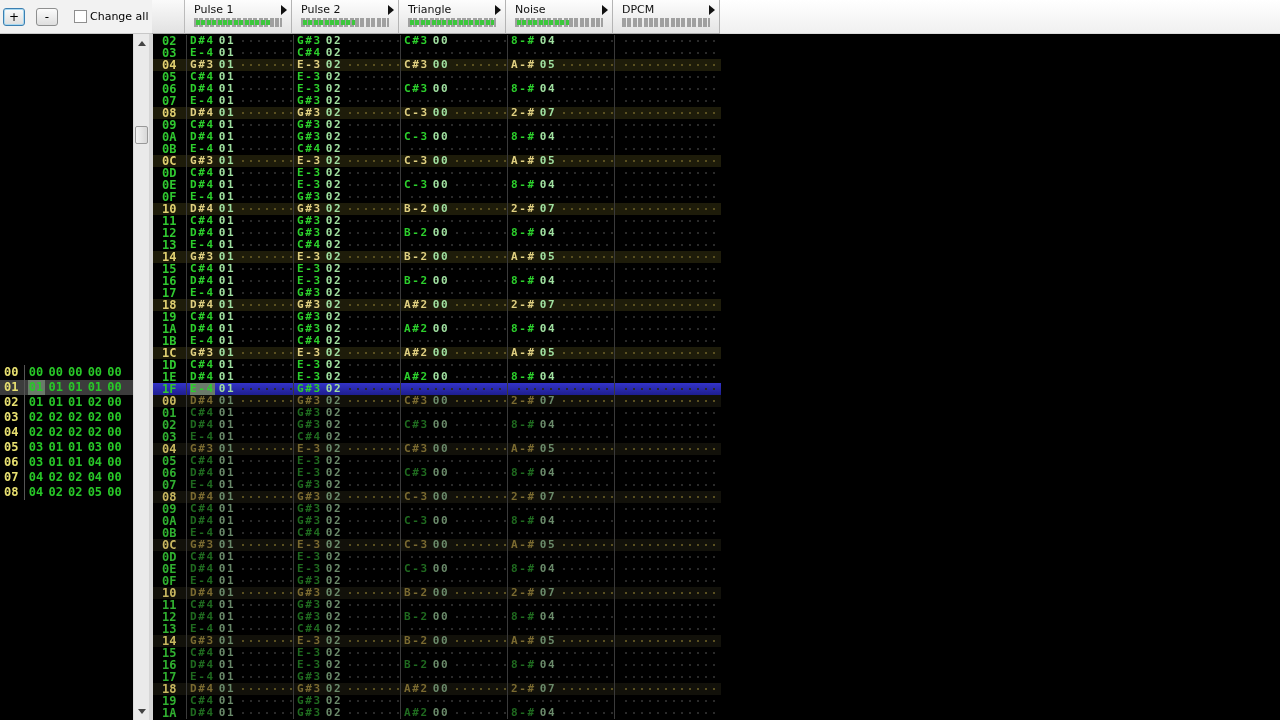 This screenshot has height=720, width=1280. What do you see at coordinates (559, 17) in the screenshot?
I see `channel-header: Noise` at bounding box center [559, 17].